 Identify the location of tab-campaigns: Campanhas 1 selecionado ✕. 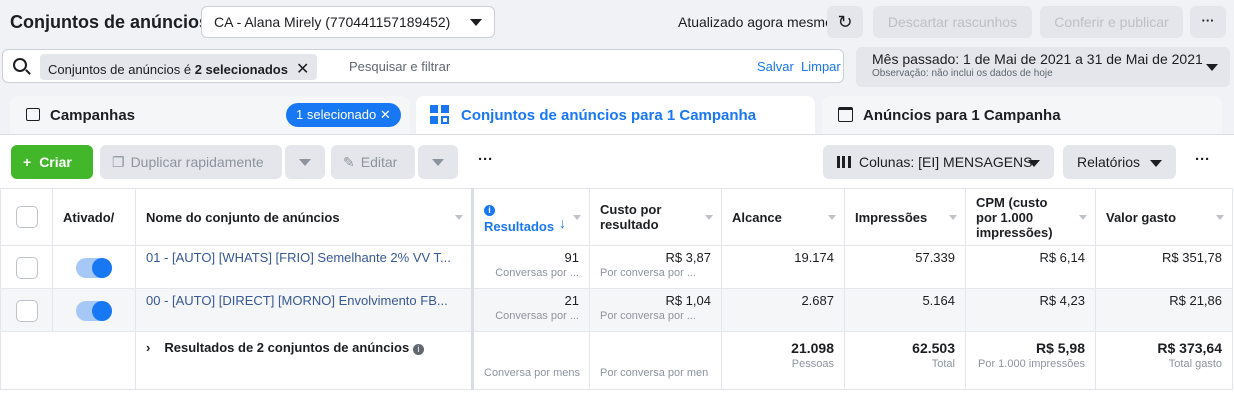
(210, 115).